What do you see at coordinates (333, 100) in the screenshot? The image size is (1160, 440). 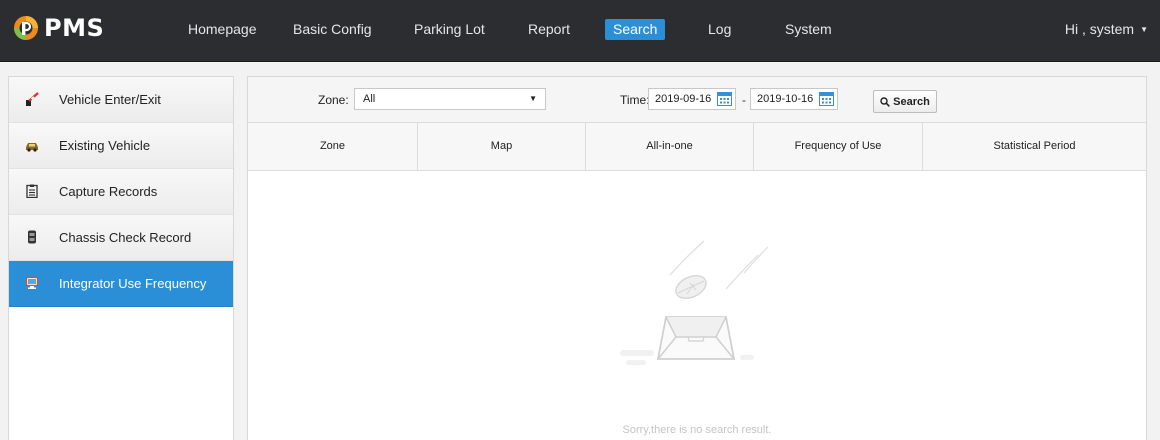 I see `zone-label: Zone:` at bounding box center [333, 100].